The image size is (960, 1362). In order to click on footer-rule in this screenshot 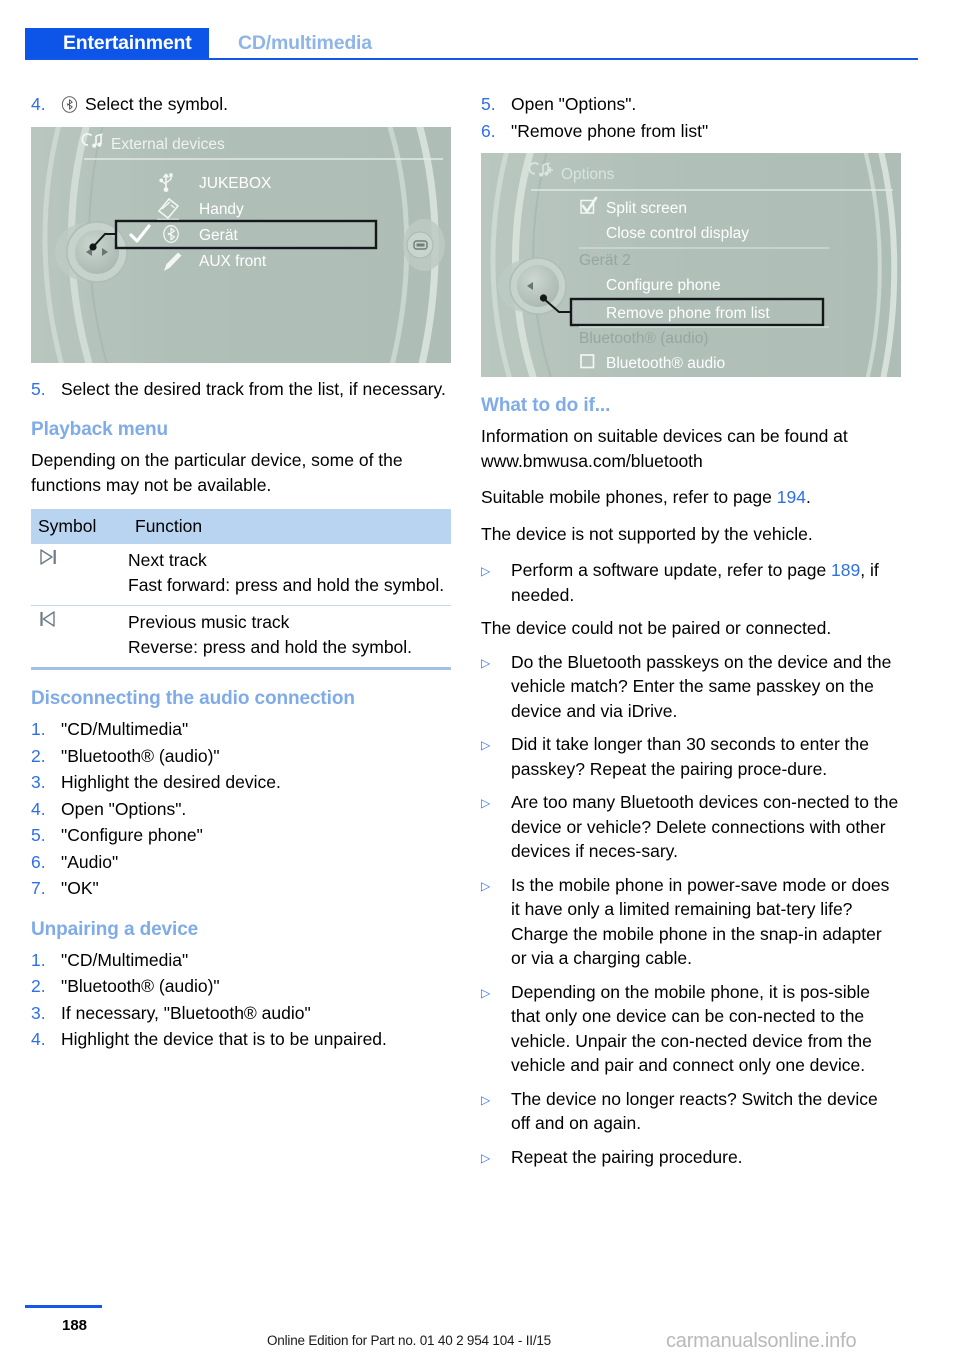, I will do `click(63, 1306)`.